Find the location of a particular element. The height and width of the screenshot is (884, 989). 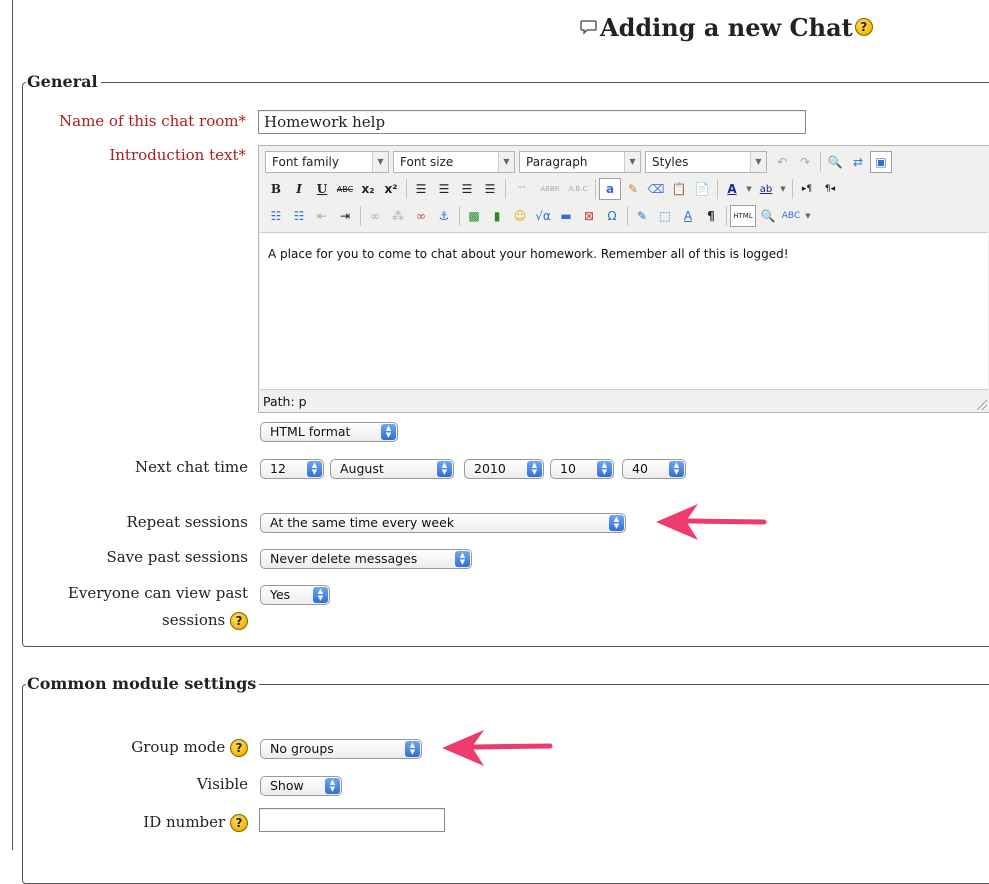

month-select: August ▲ ▼ is located at coordinates (392, 469).